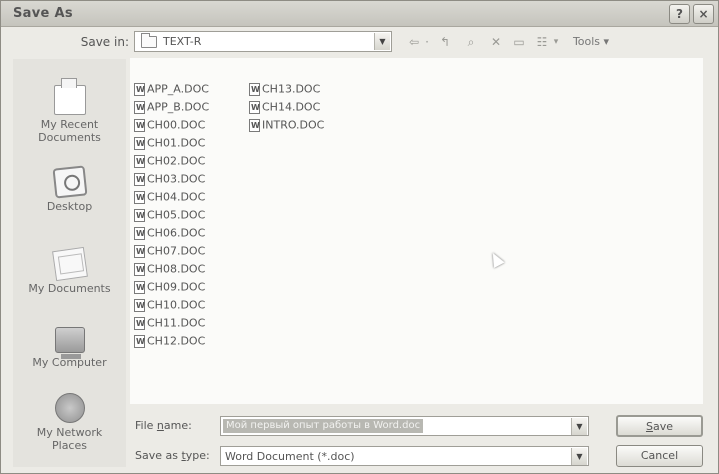  What do you see at coordinates (591, 42) in the screenshot?
I see `tools-menu: Tools ▾` at bounding box center [591, 42].